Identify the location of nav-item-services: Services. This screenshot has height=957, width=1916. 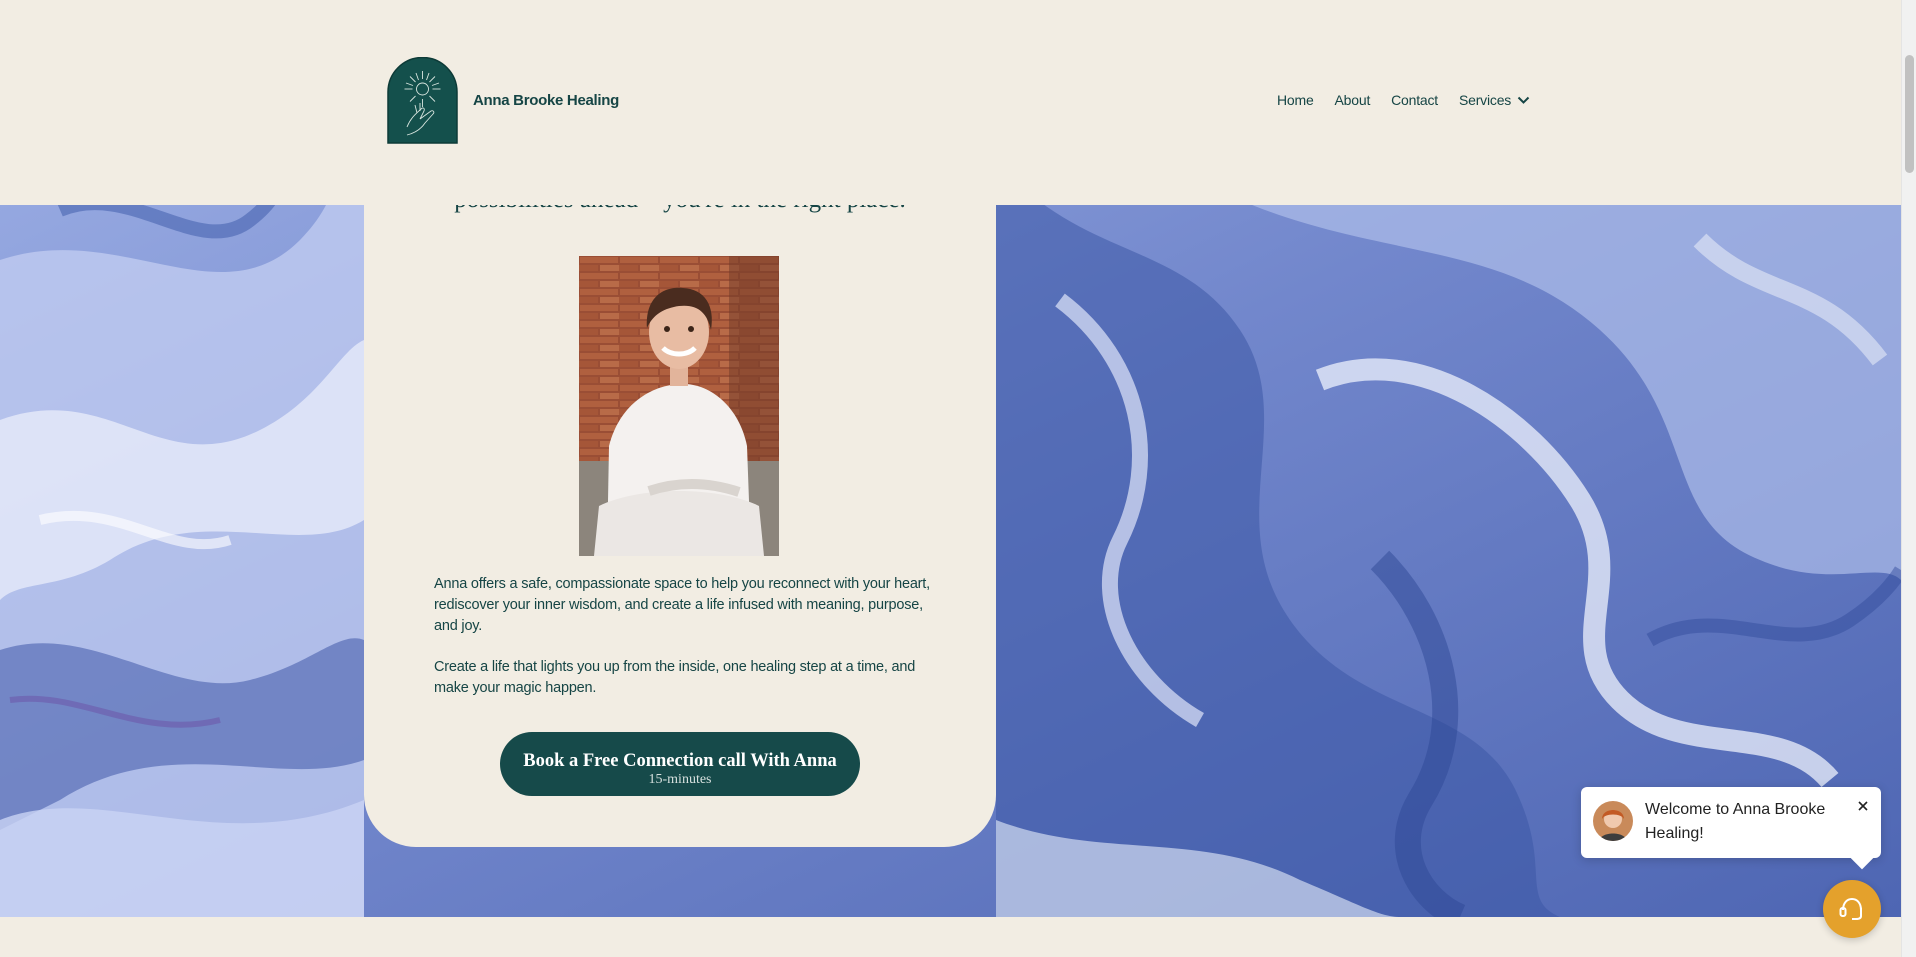
(1494, 100).